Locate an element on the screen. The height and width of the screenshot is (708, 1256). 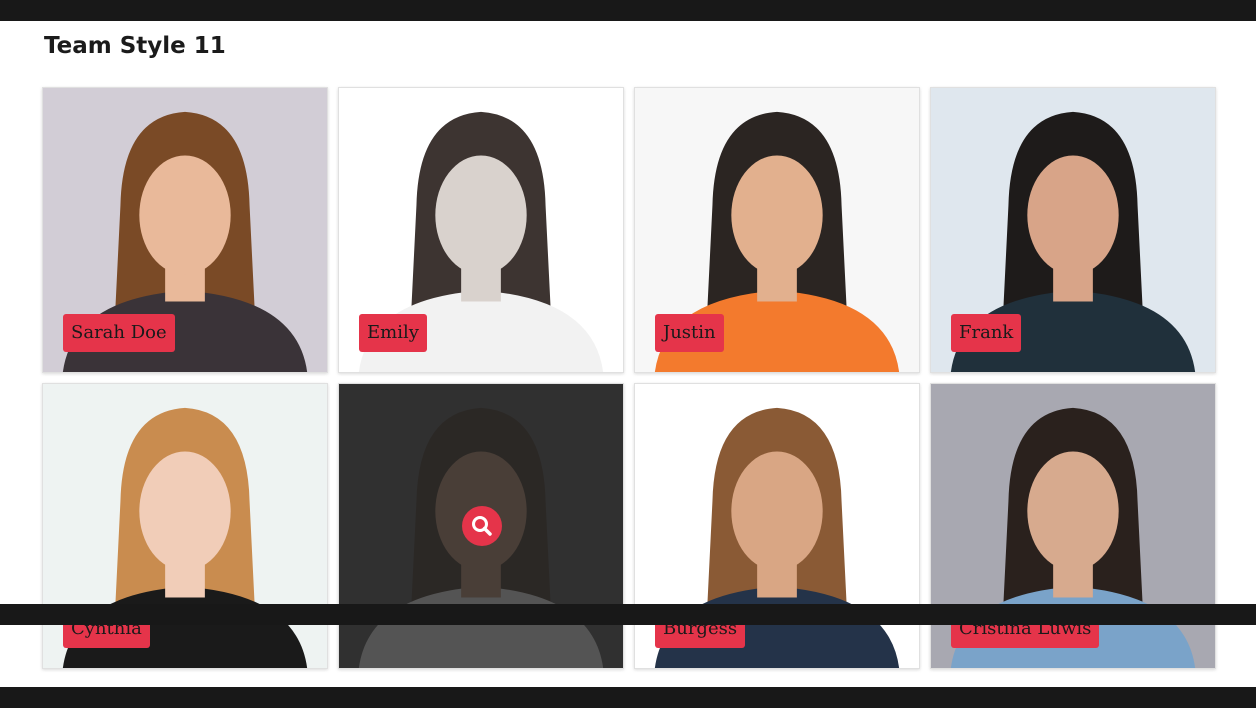
team-card: Cynthia is located at coordinates (185, 526).